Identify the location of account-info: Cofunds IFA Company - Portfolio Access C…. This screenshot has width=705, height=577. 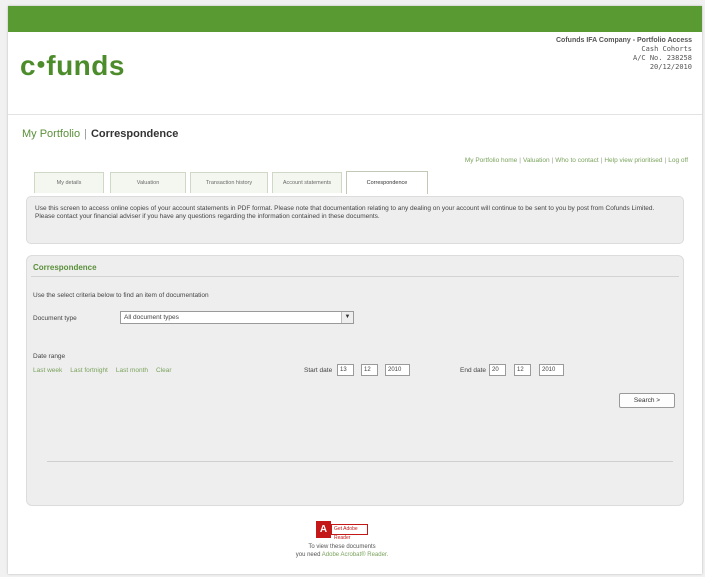
(624, 54).